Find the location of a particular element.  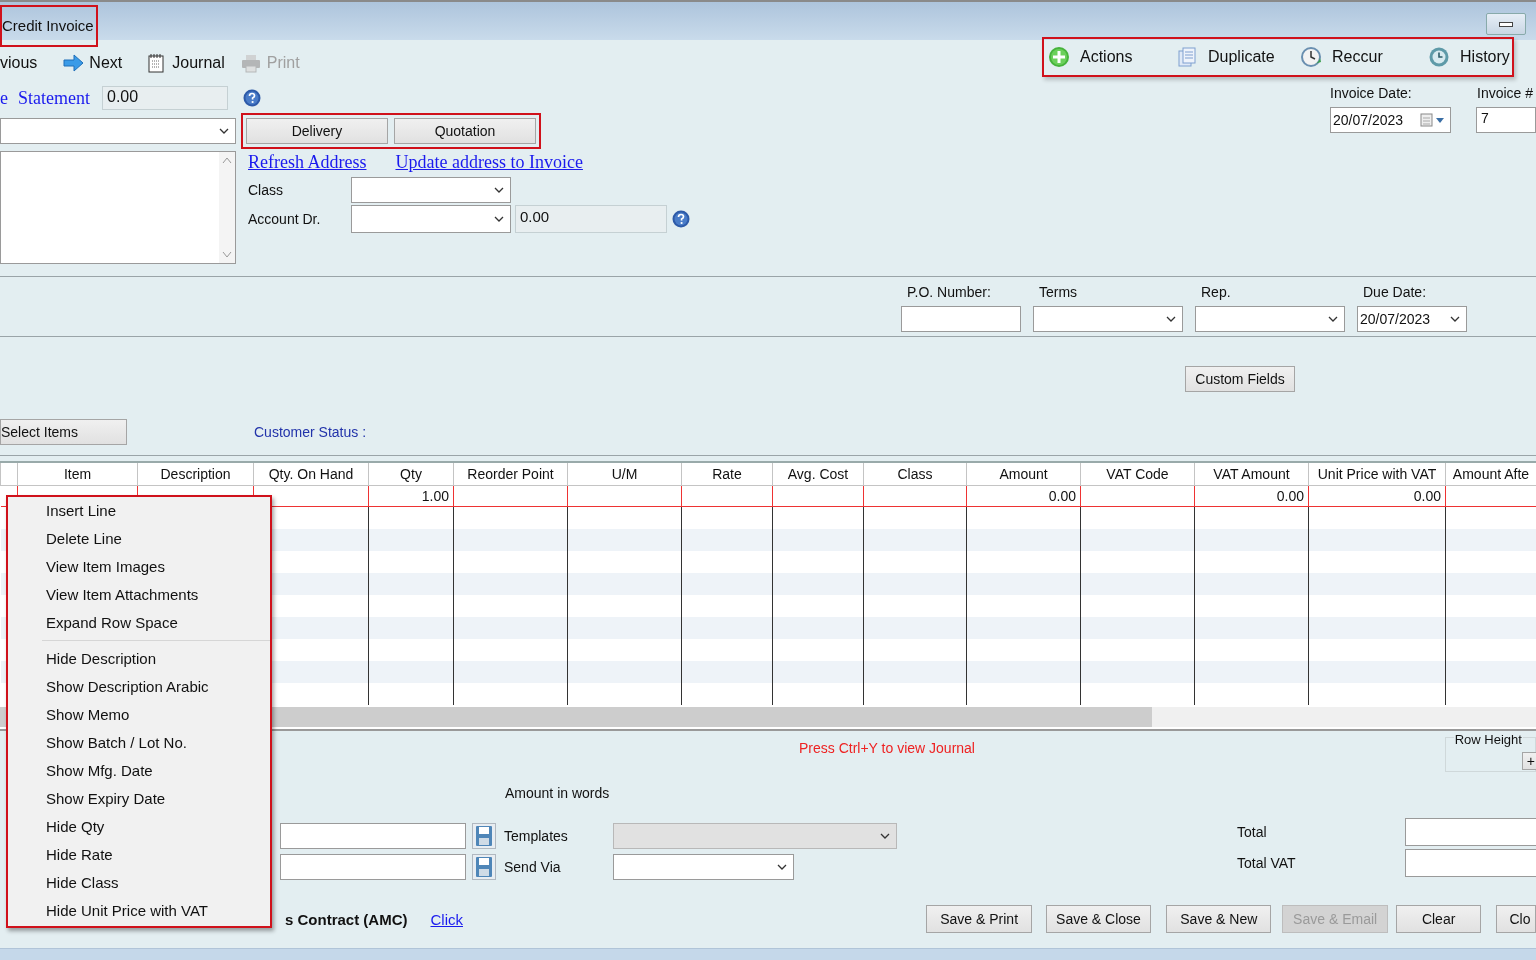

menu-item: Hide Class is located at coordinates (139, 883).